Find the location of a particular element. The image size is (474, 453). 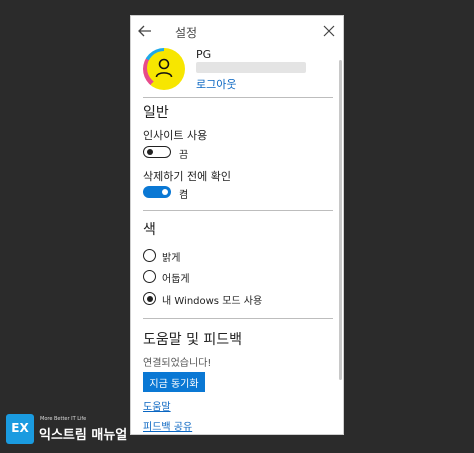

title-bar: 설정 is located at coordinates (237, 31).